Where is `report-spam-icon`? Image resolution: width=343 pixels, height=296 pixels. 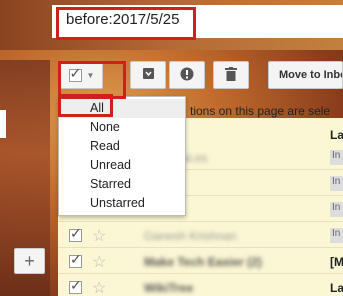
report-spam-icon is located at coordinates (187, 75).